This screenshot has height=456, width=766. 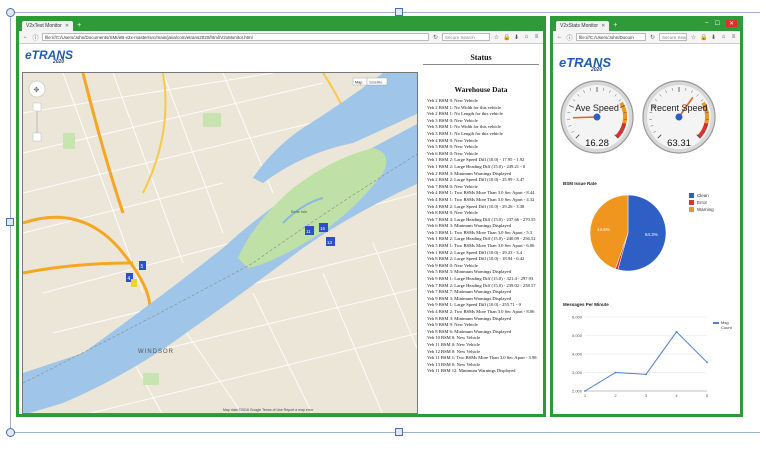 I want to click on pie-title: BSM Issue Rate, so click(x=580, y=183).